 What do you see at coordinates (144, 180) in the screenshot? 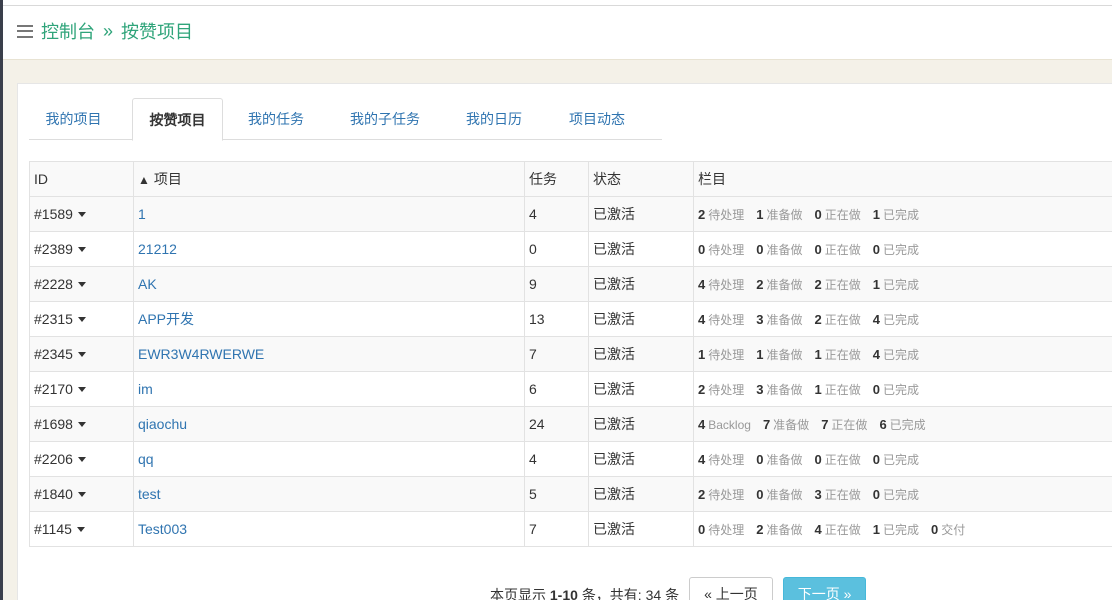
I see `sort-ascending-icon: ▲` at bounding box center [144, 180].